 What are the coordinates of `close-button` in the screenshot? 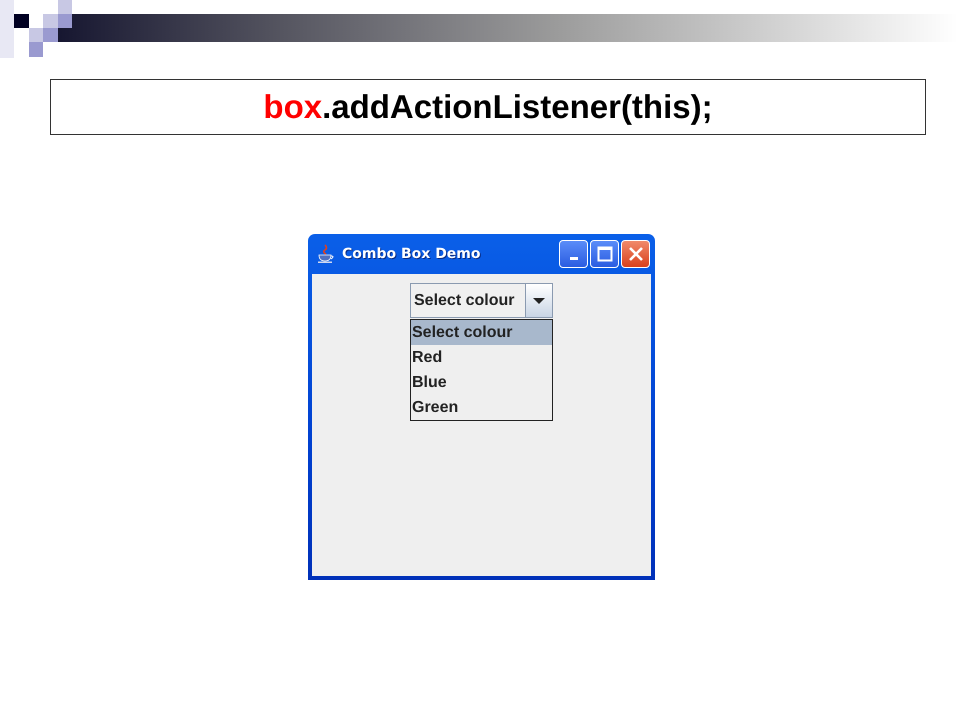 It's located at (635, 254).